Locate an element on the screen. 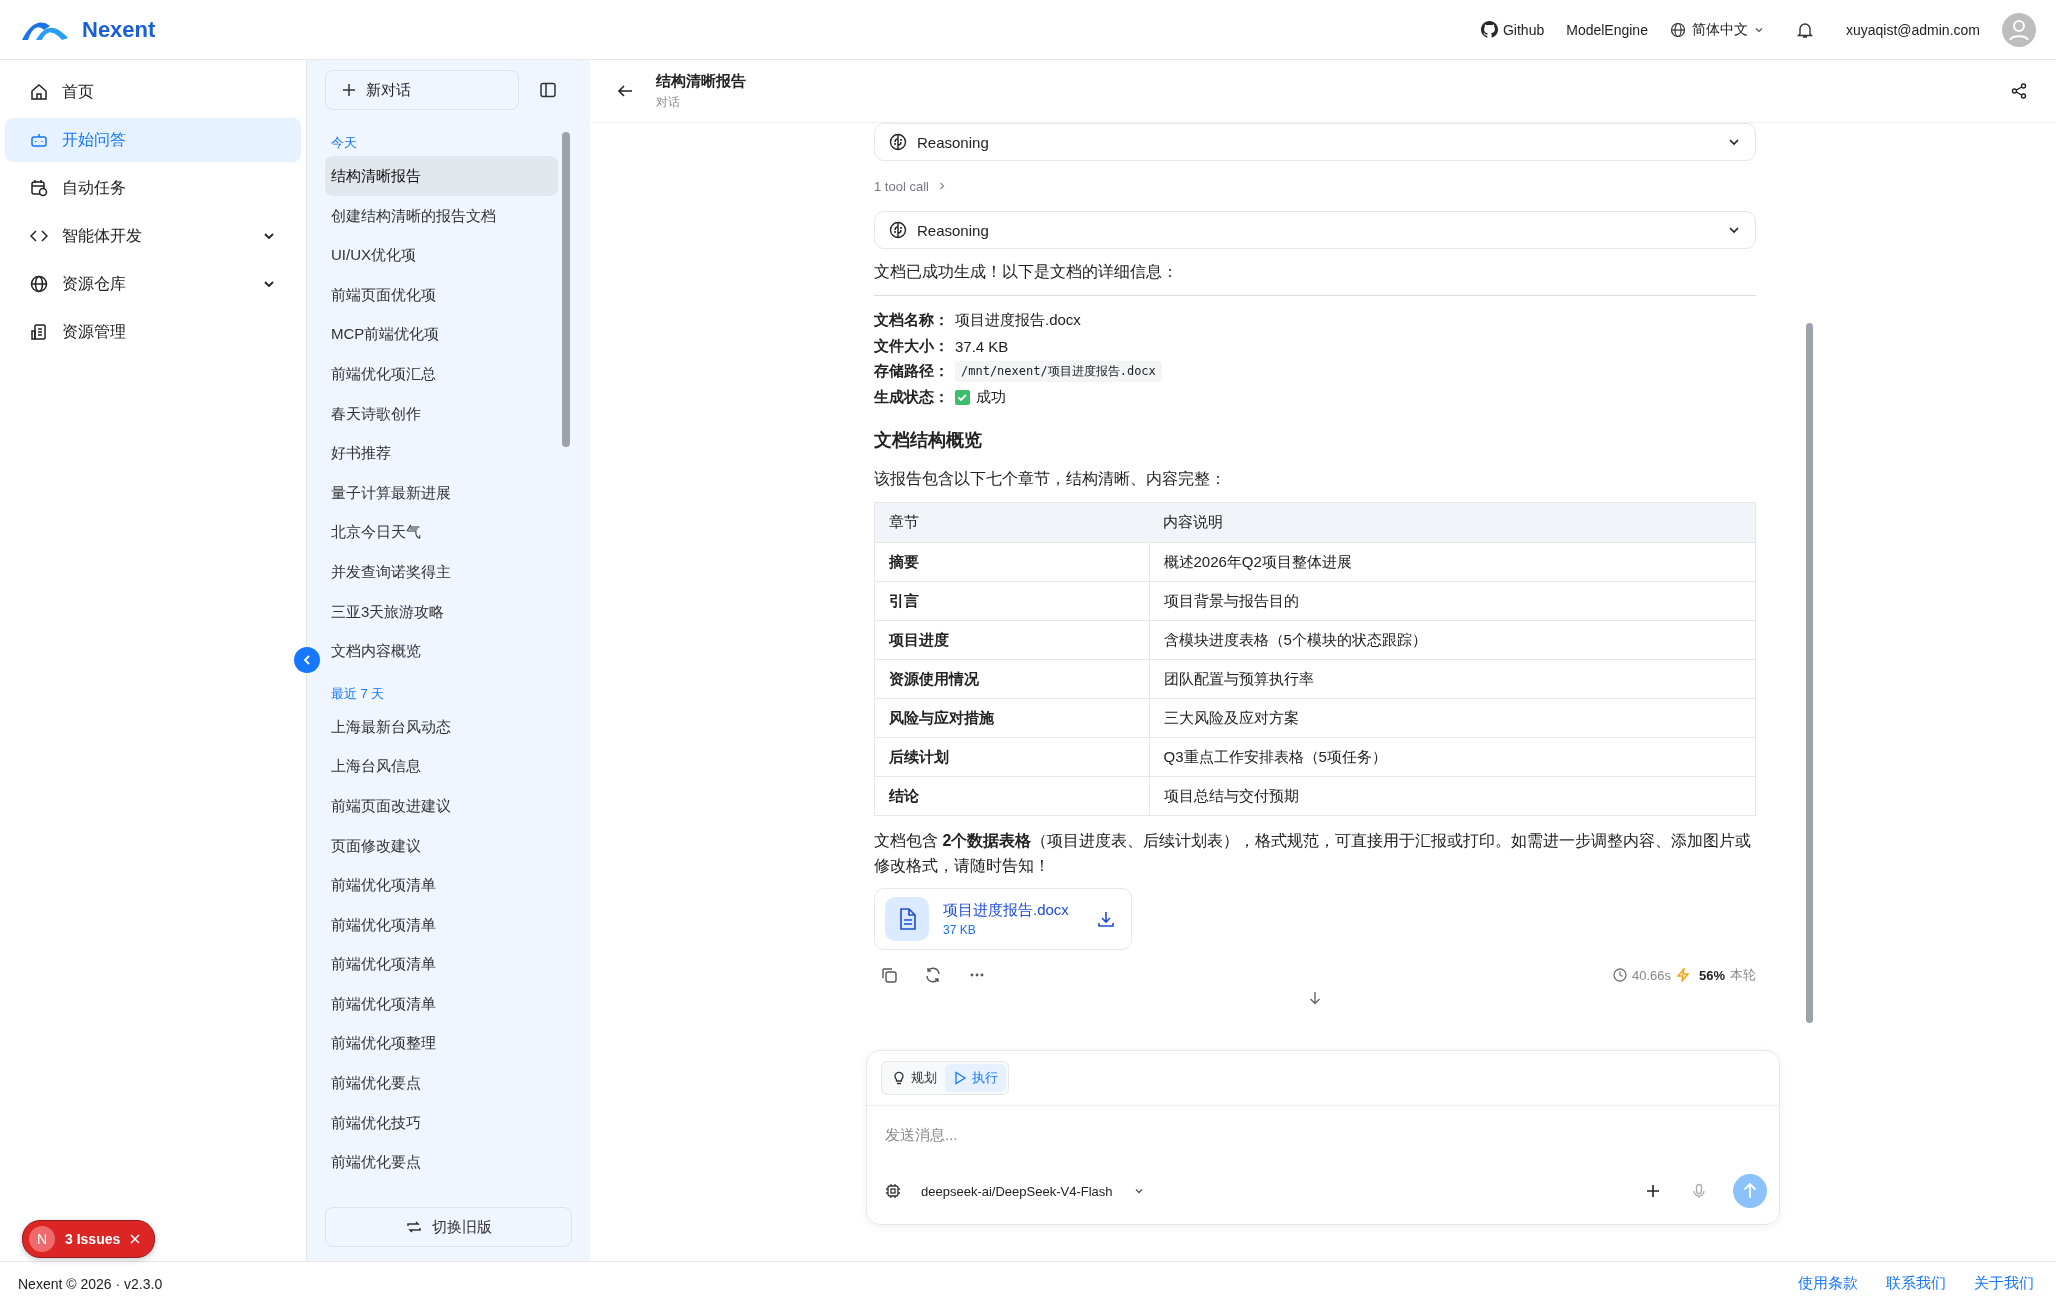 The image size is (2056, 1305). conversation-item: 文档内容概览 is located at coordinates (441, 651).